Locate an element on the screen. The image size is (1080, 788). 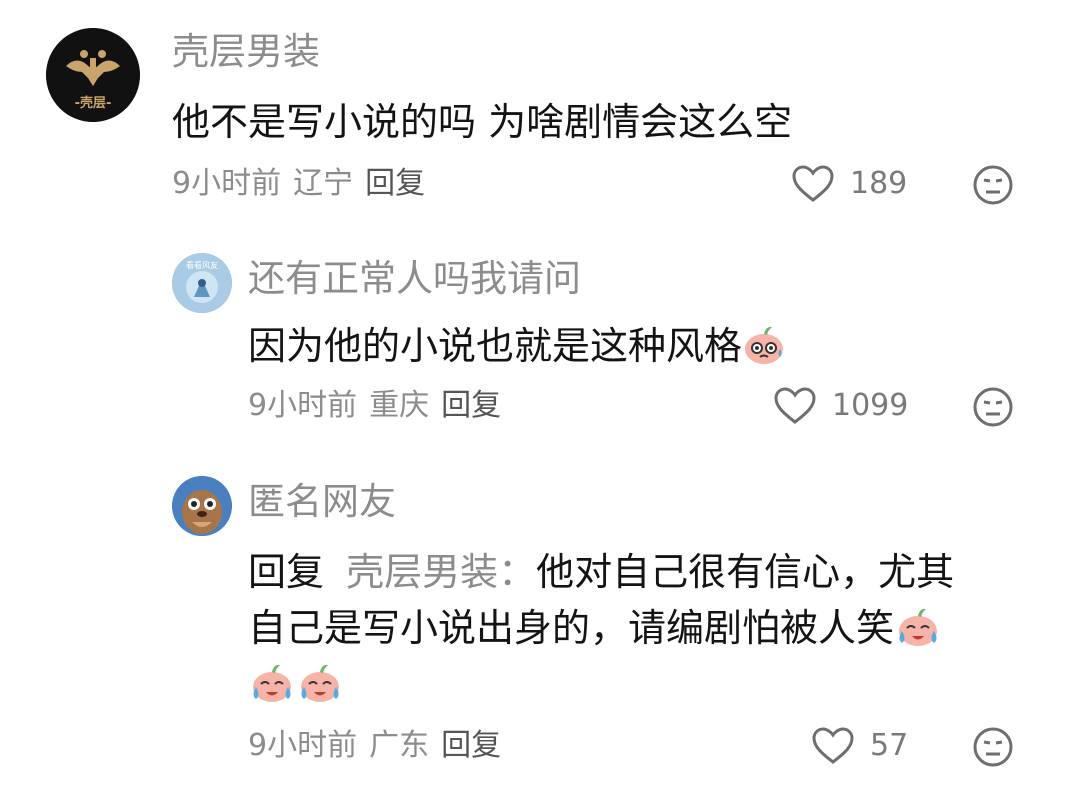
like-button: 1099 is located at coordinates (841, 406).